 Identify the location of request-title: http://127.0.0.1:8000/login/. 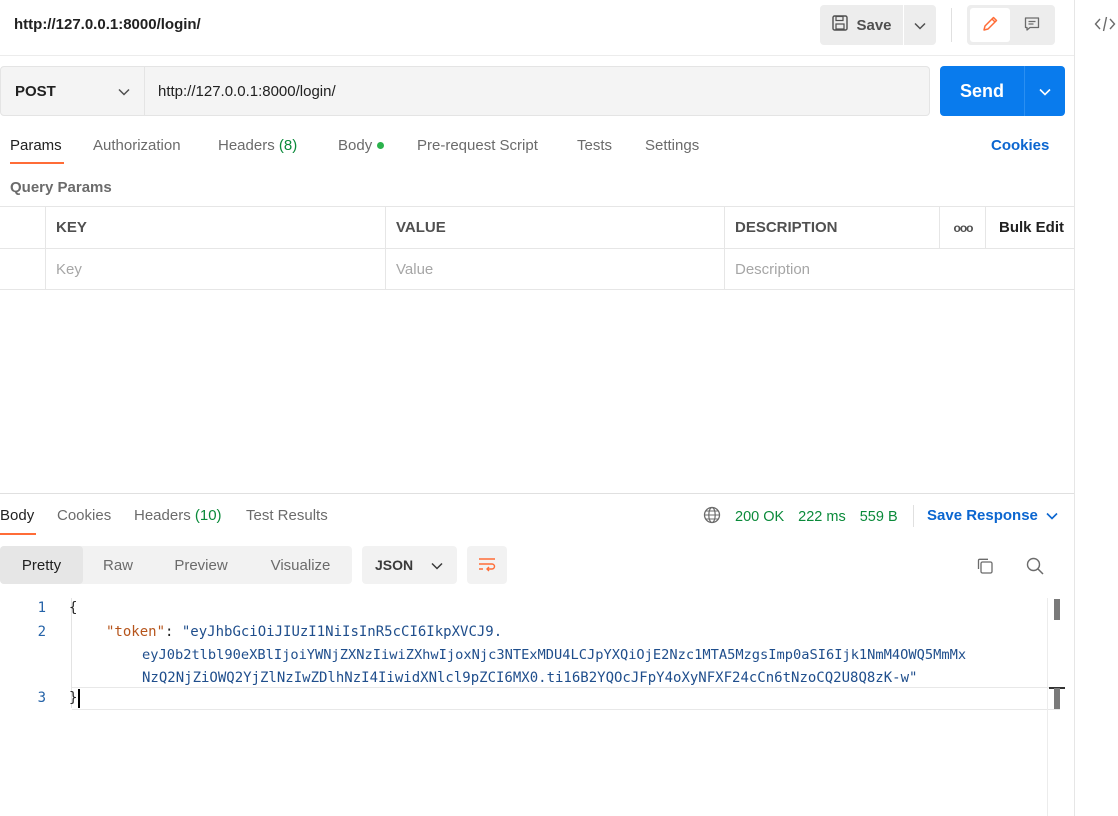
(107, 24).